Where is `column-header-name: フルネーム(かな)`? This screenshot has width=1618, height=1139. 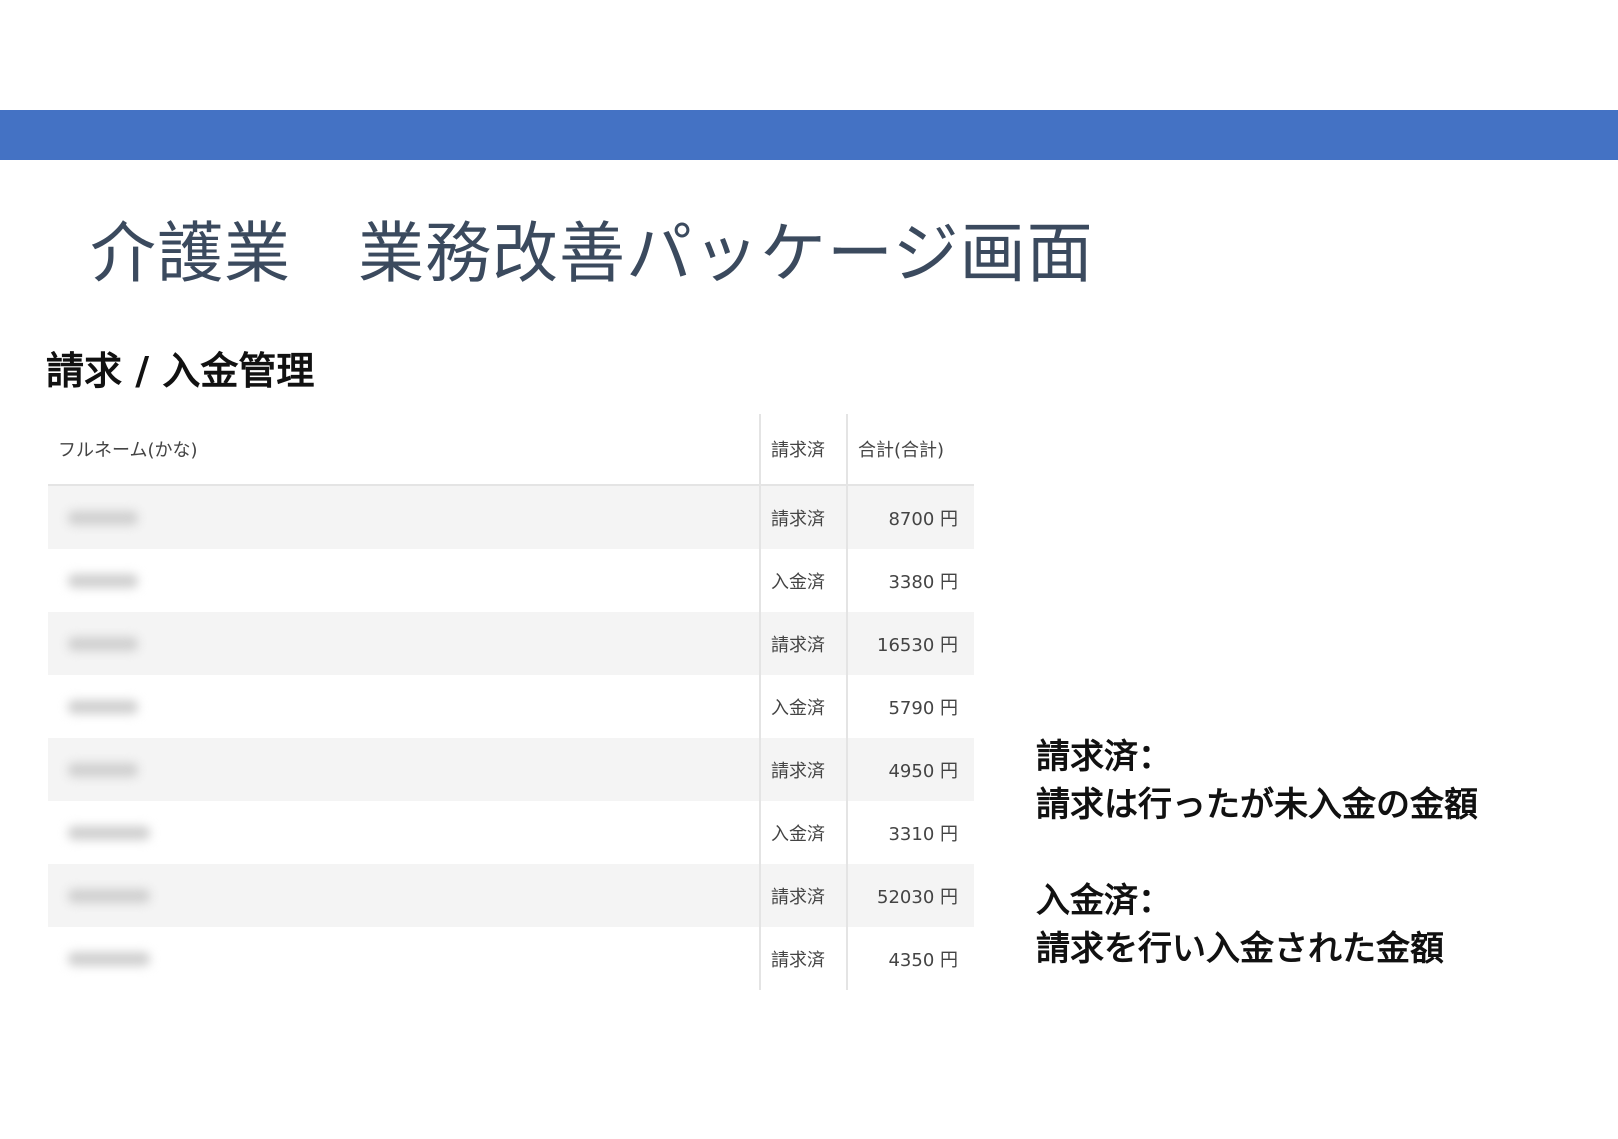 column-header-name: フルネーム(かな) is located at coordinates (404, 450).